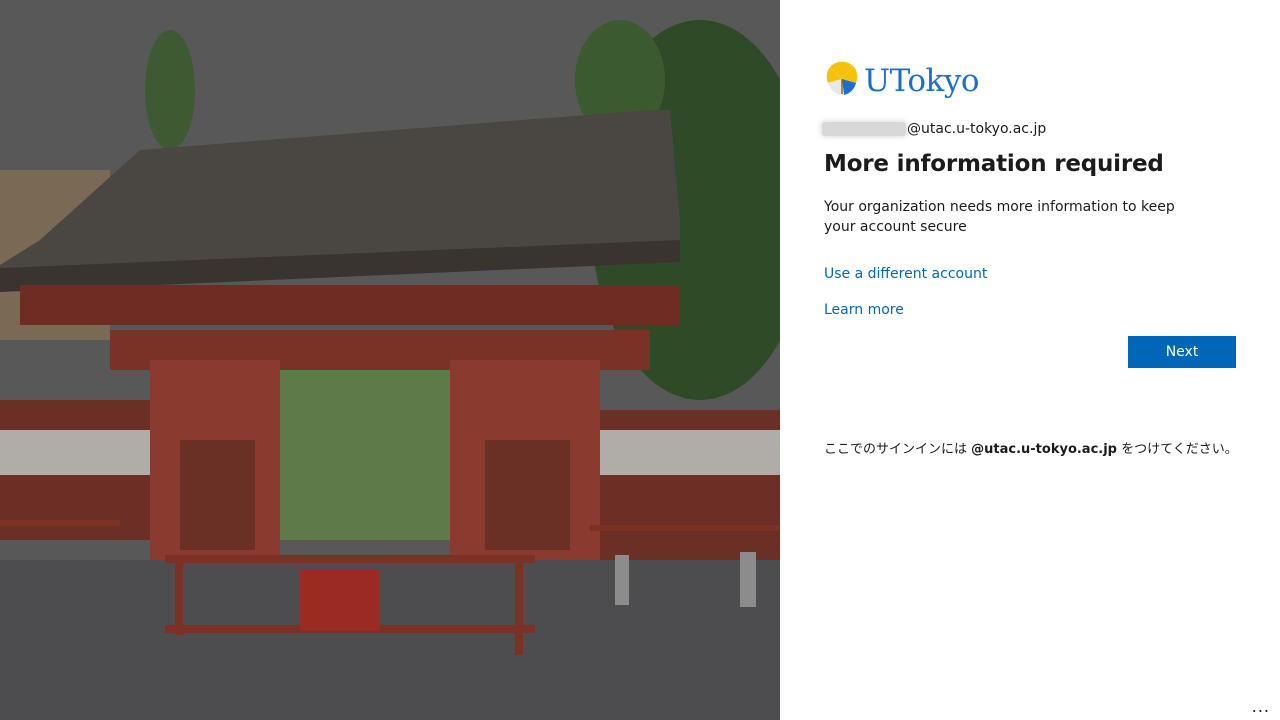 The width and height of the screenshot is (1280, 720). What do you see at coordinates (922, 81) in the screenshot?
I see `logo-text: UTokyo` at bounding box center [922, 81].